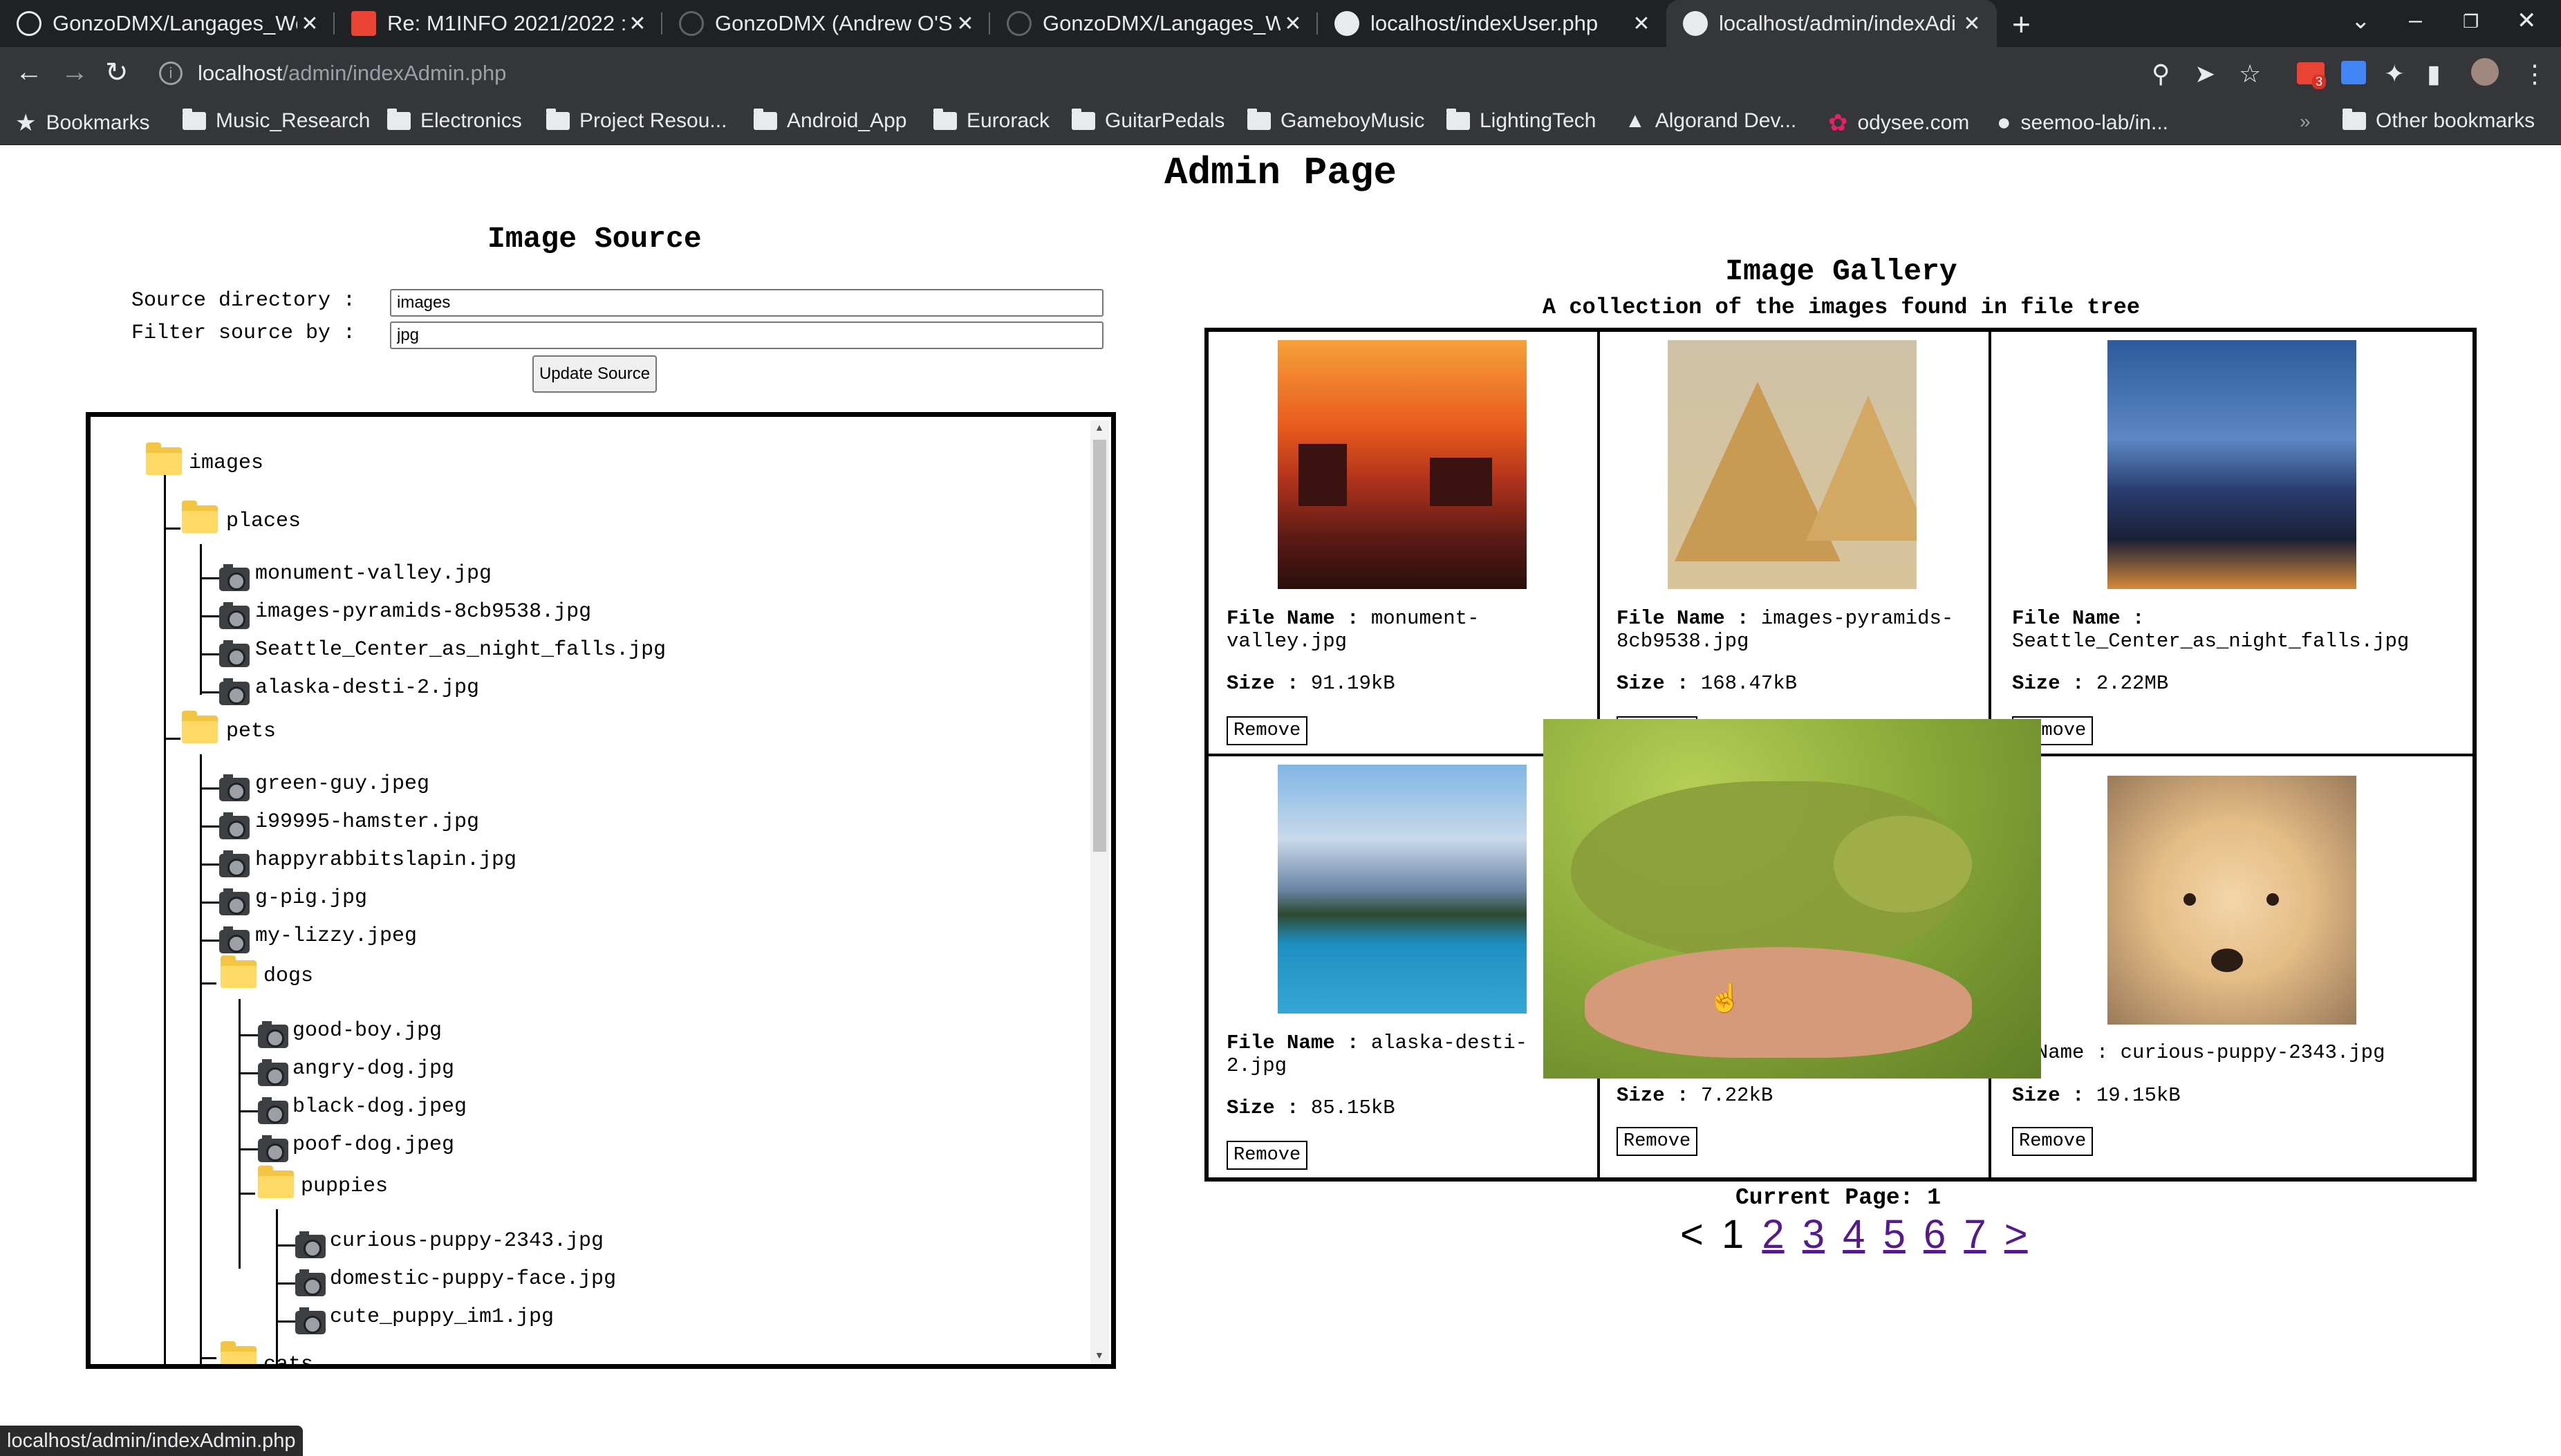  Describe the element at coordinates (2021, 24) in the screenshot. I see `new-tab-icon: +` at that location.